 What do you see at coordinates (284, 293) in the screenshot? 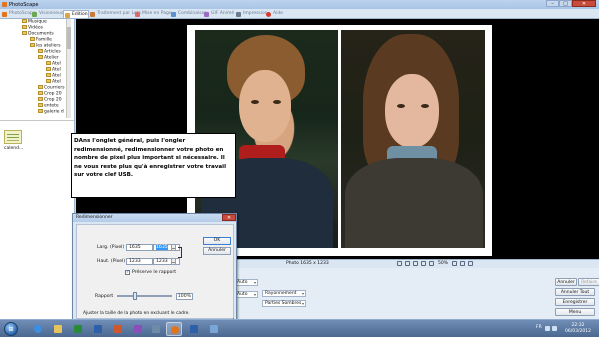
I see `backlight-combo: Rayonnement` at bounding box center [284, 293].